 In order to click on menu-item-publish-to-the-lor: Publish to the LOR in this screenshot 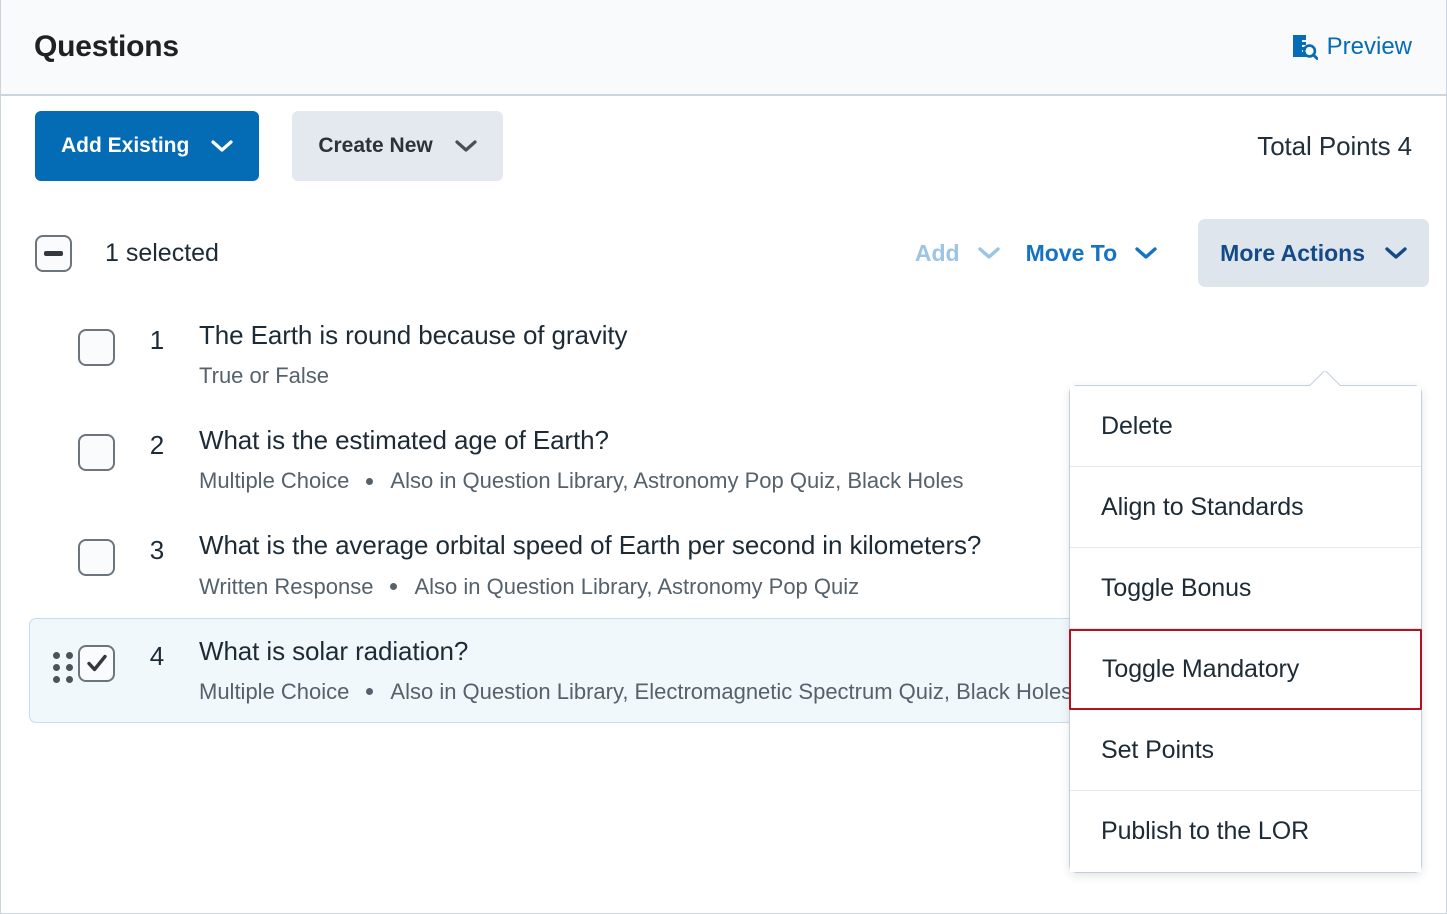, I will do `click(1245, 831)`.